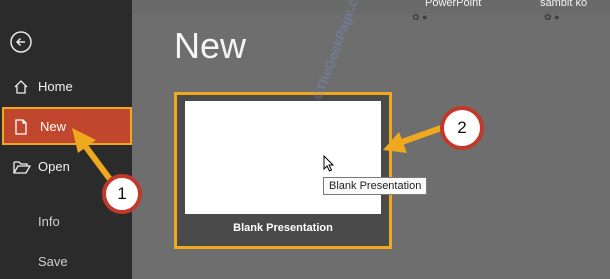  I want to click on step-badge-1: 1, so click(122, 194).